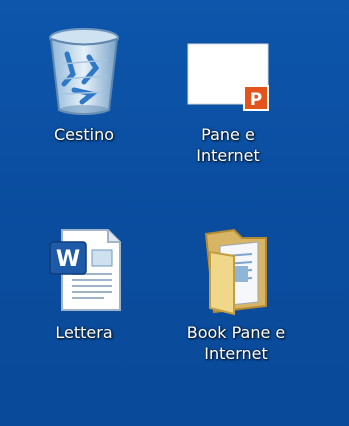 This screenshot has height=426, width=349. I want to click on desktop-icon-word-document: W Lettera, so click(84, 282).